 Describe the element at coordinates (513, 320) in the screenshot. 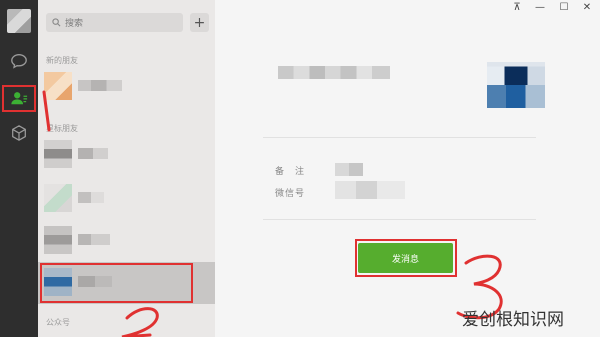

I see `watermark: 爱创根知识网` at that location.